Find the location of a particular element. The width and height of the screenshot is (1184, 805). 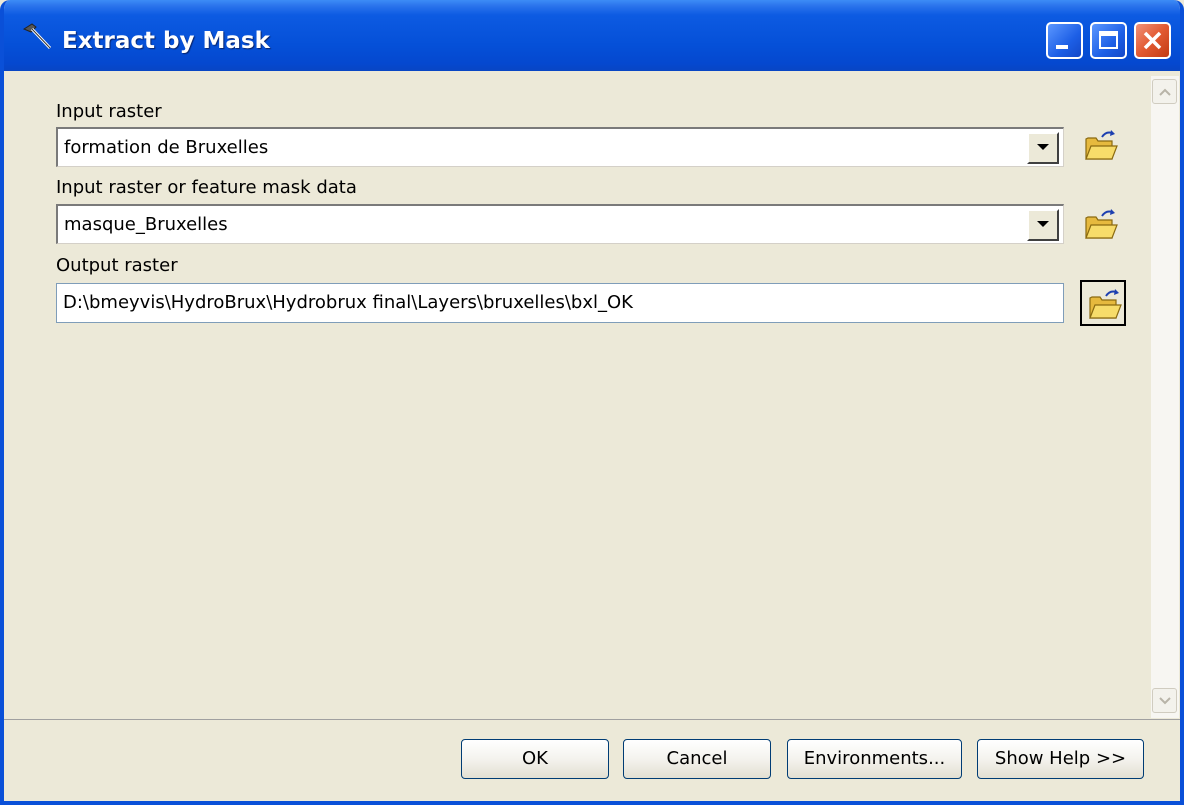

output-raster-browse-button is located at coordinates (1103, 303).